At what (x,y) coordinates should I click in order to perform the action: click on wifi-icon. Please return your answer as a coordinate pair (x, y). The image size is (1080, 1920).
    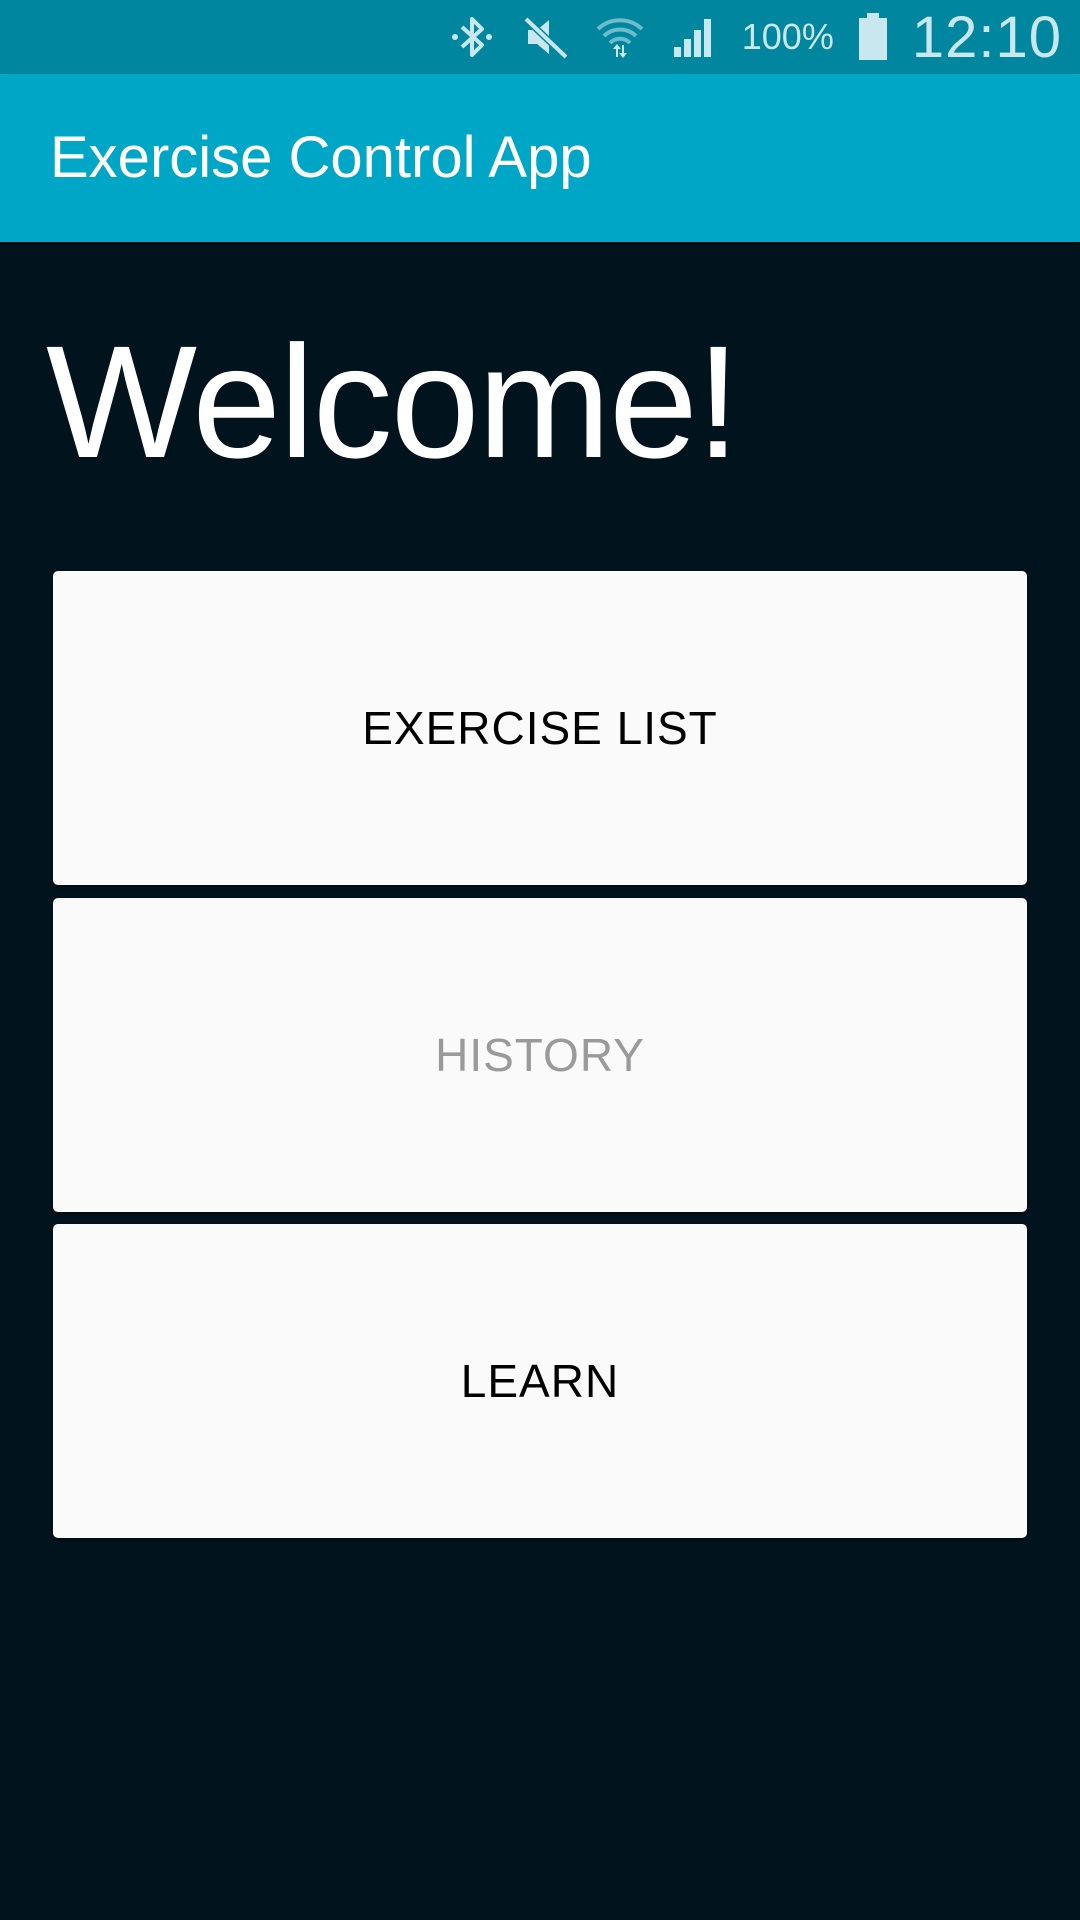
    Looking at the image, I should click on (620, 37).